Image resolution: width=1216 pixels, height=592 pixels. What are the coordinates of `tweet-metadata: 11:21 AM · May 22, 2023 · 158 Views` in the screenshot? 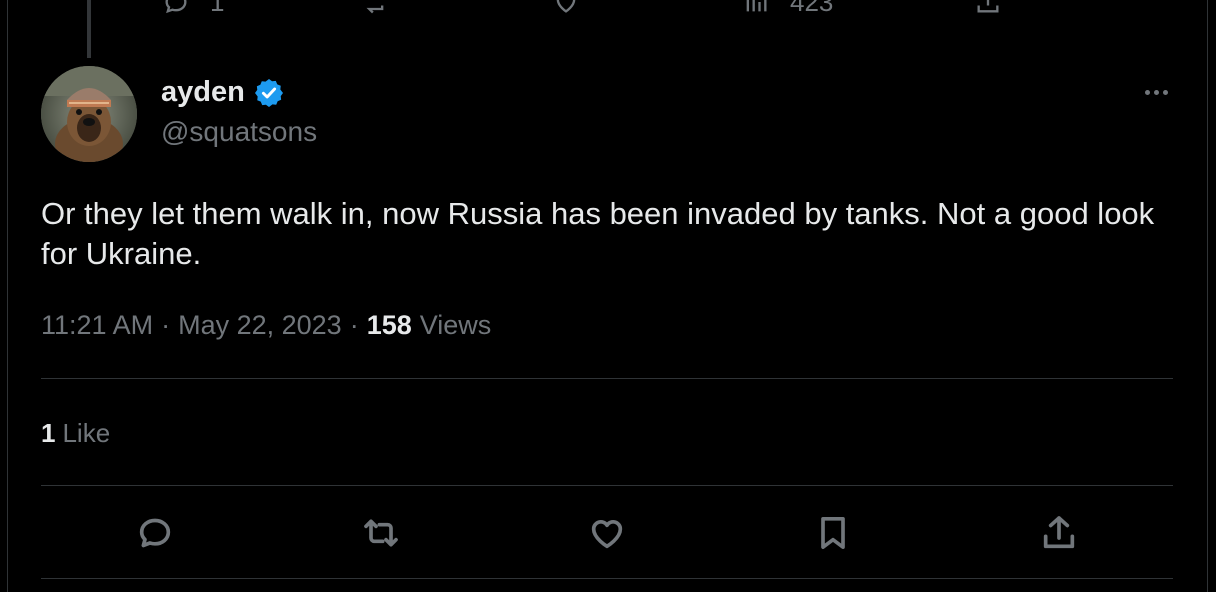 It's located at (266, 325).